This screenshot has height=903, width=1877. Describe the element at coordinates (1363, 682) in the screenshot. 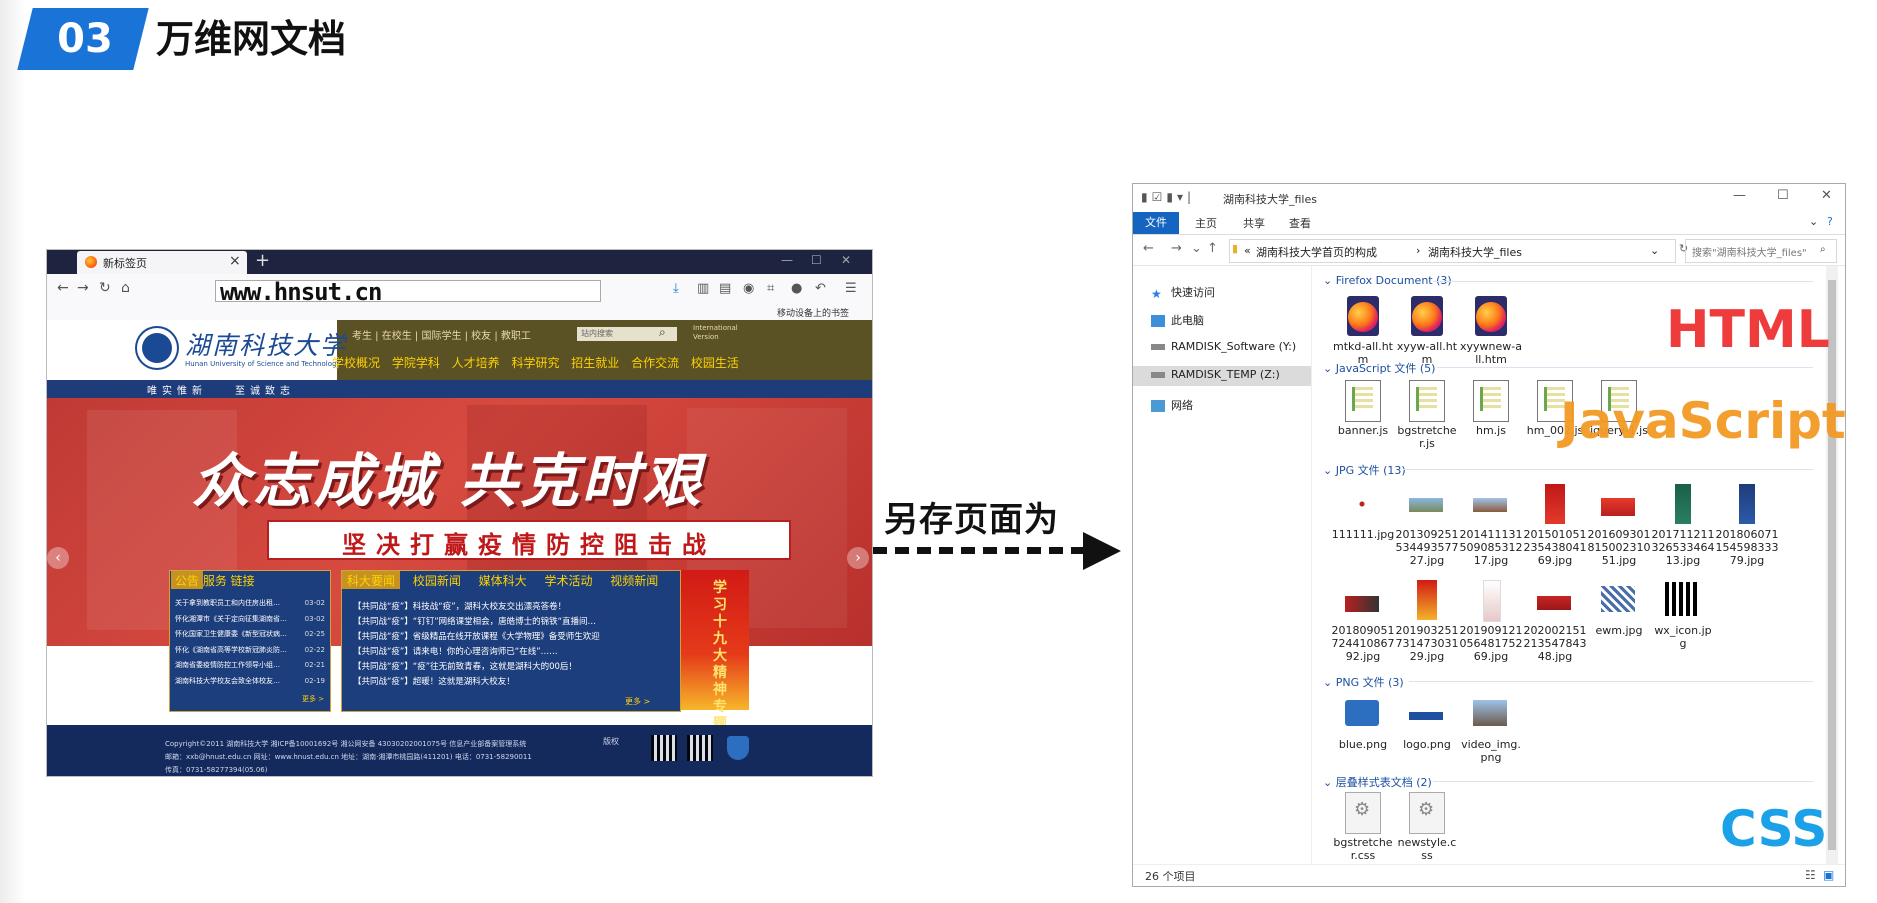

I see `group-header-png: ⌄ PNG 文件 (3)` at that location.